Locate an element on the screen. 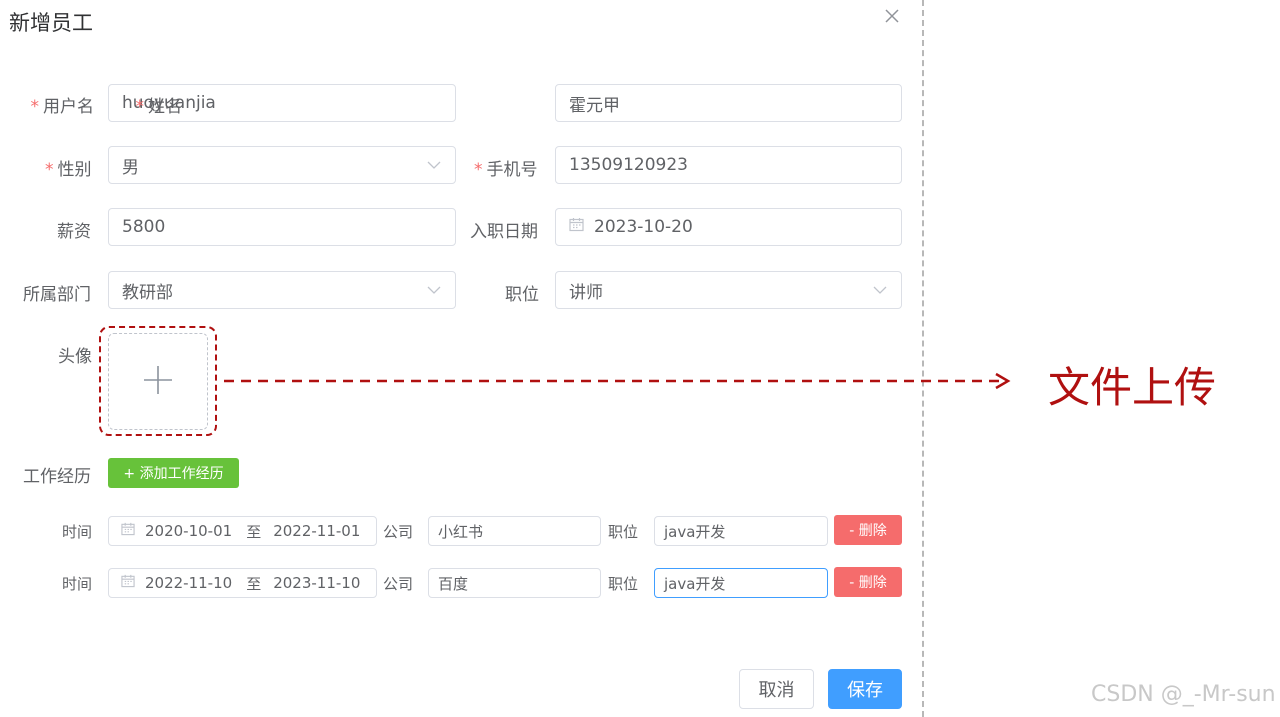  cancel-button: 取消 is located at coordinates (776, 689).